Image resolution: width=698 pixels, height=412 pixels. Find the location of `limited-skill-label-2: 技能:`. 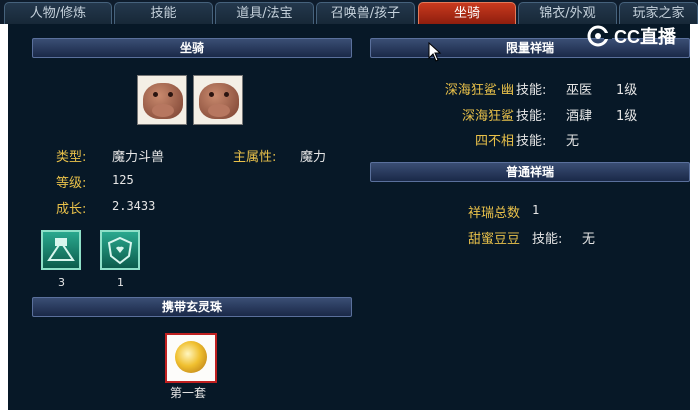

limited-skill-label-2: 技能: is located at coordinates (531, 116).